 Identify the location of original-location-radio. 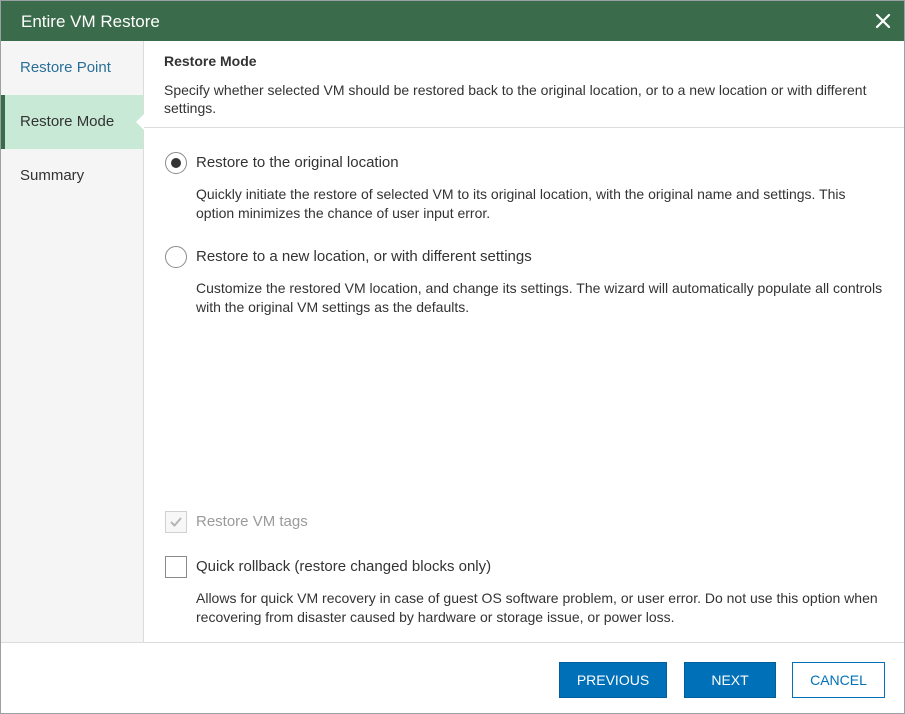
(176, 163).